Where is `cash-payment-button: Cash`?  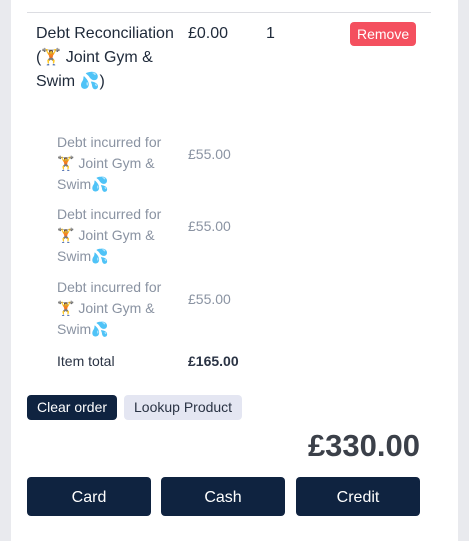
cash-payment-button: Cash is located at coordinates (223, 496).